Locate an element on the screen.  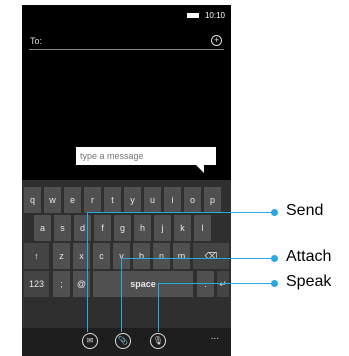
send-callout-line is located at coordinates (181, 212).